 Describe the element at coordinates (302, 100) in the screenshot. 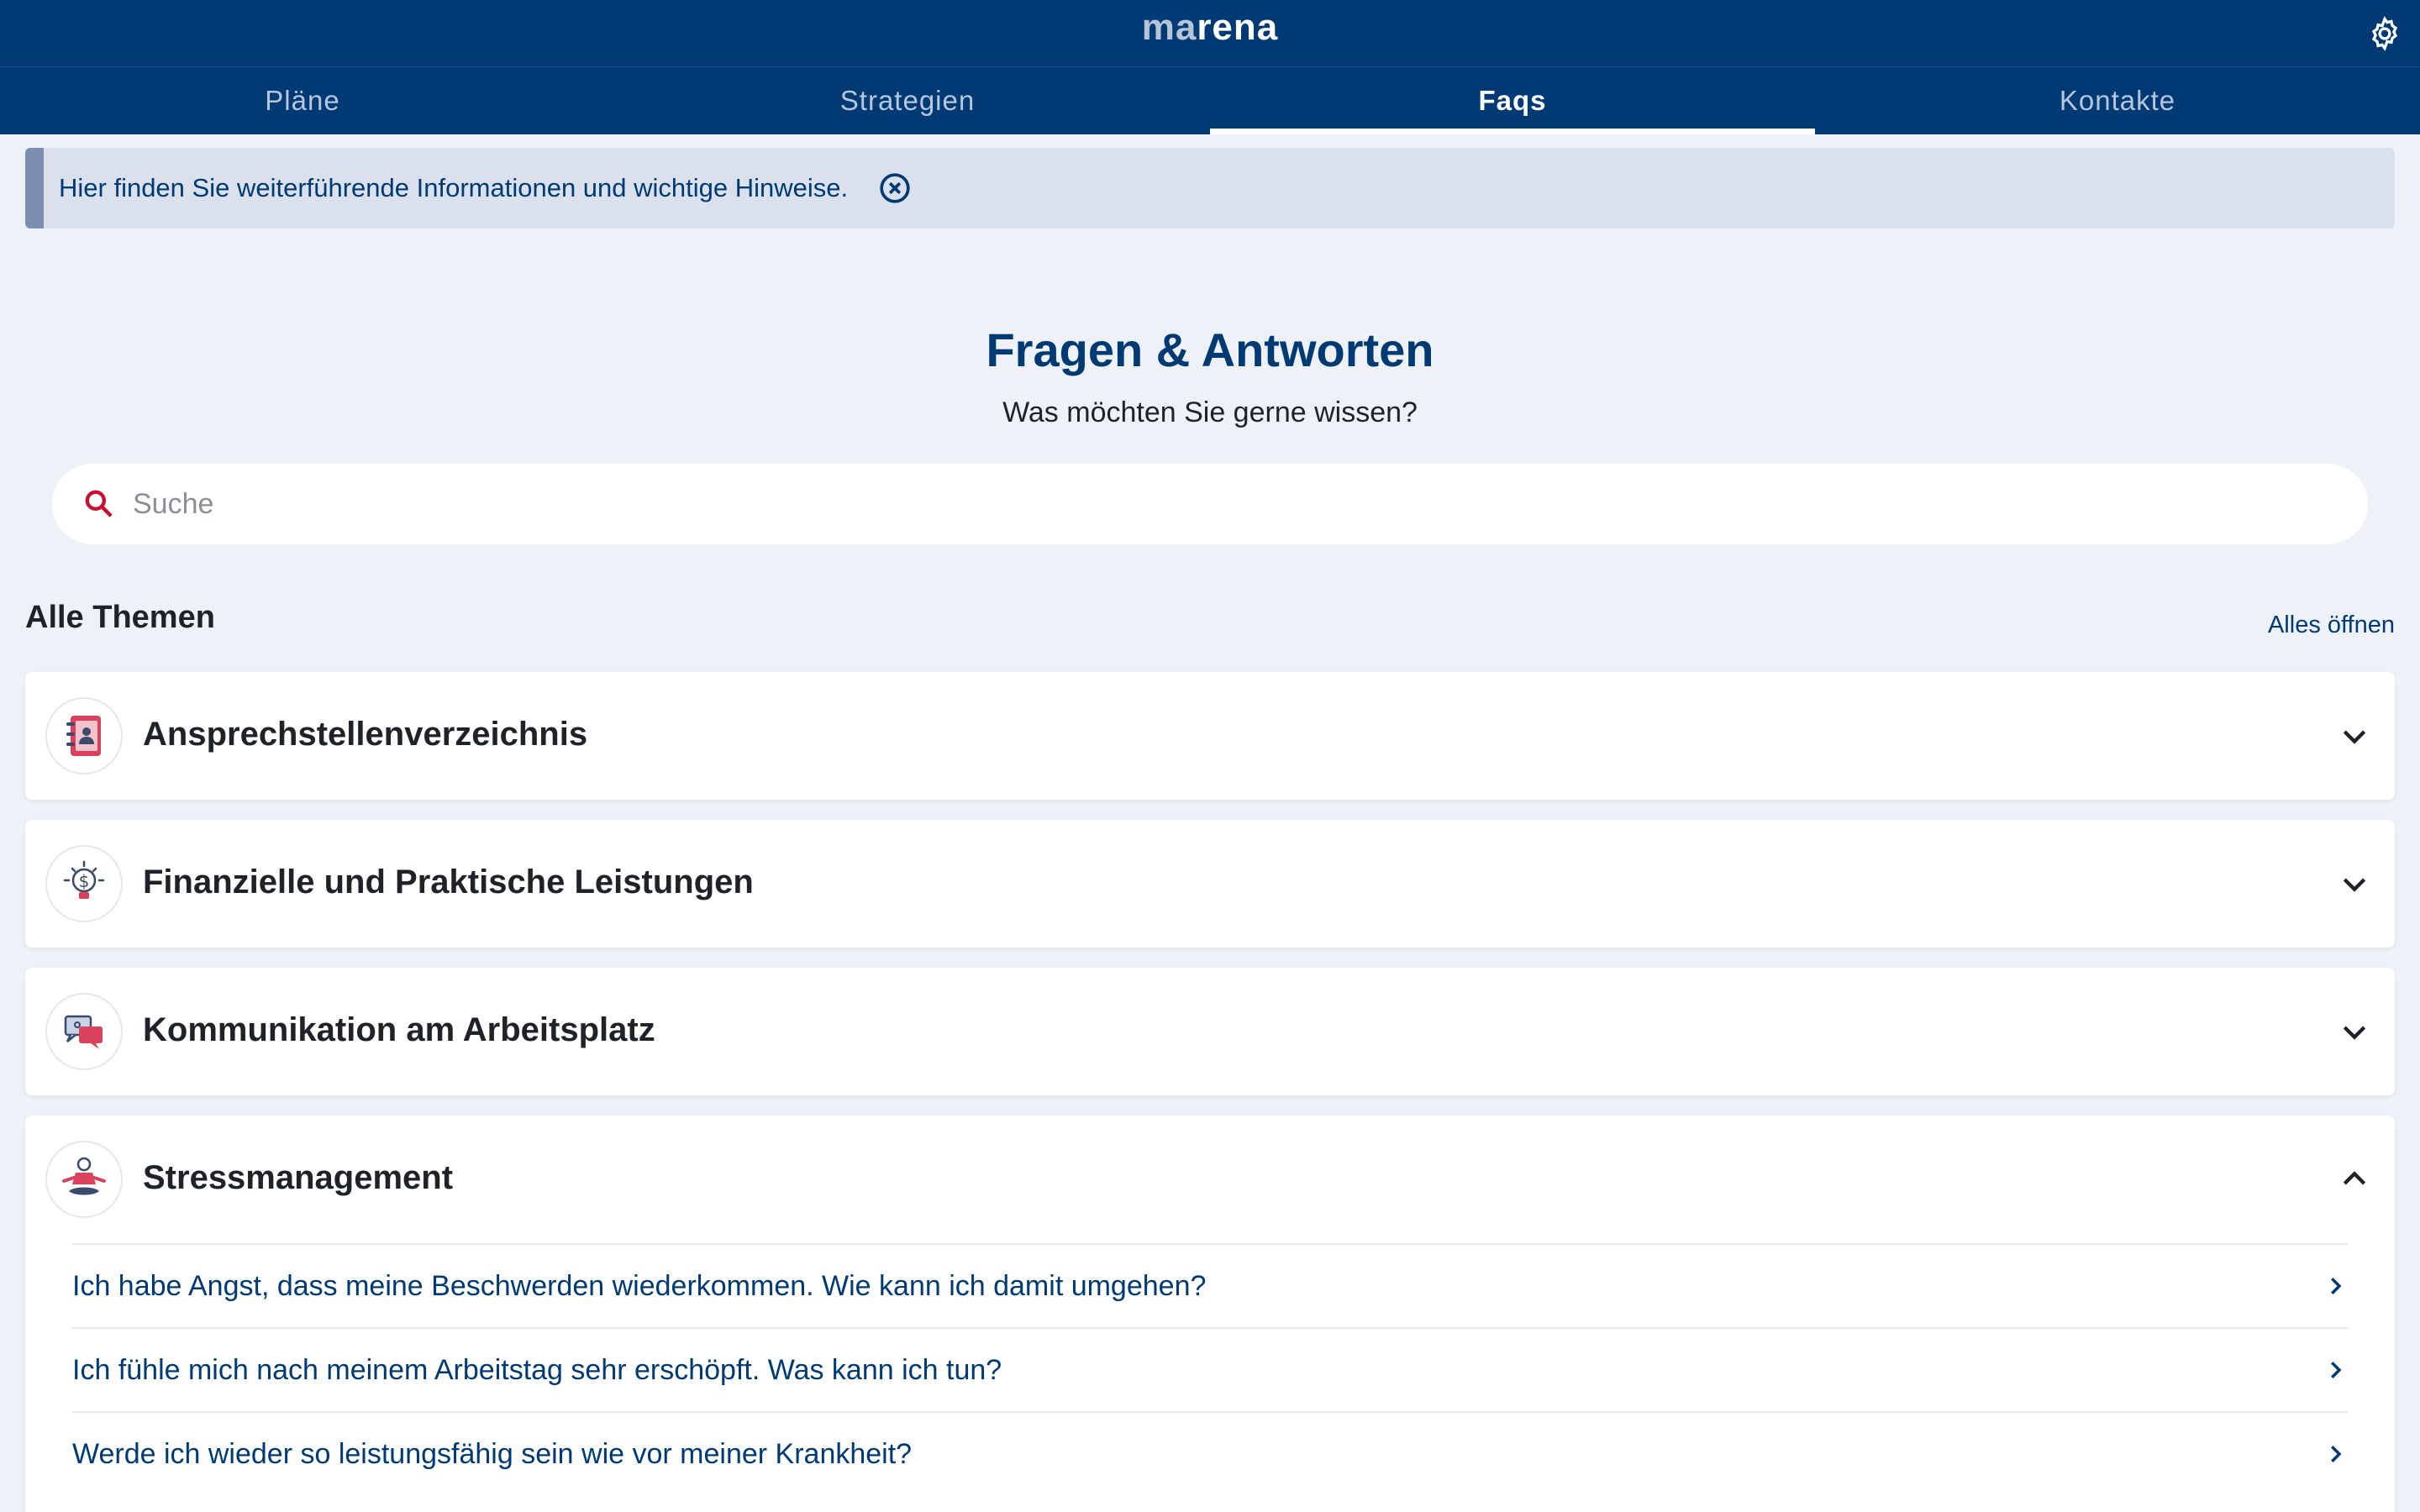

I see `tab-plaene: Pläne` at that location.